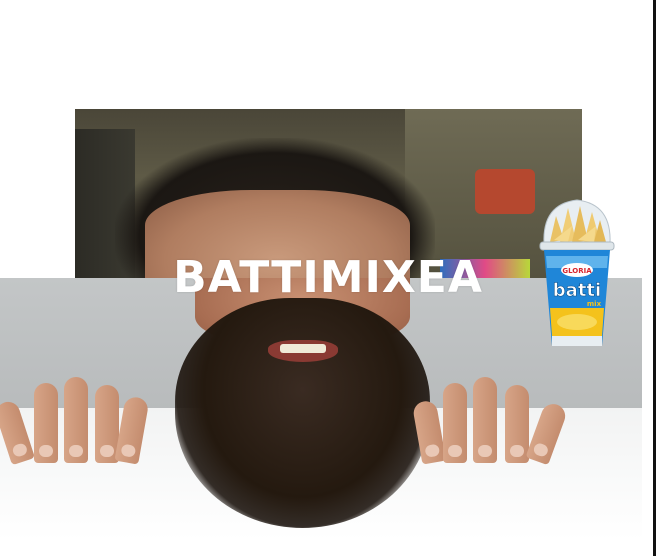 The width and height of the screenshot is (656, 556). Describe the element at coordinates (303, 348) in the screenshot. I see `teeth` at that location.